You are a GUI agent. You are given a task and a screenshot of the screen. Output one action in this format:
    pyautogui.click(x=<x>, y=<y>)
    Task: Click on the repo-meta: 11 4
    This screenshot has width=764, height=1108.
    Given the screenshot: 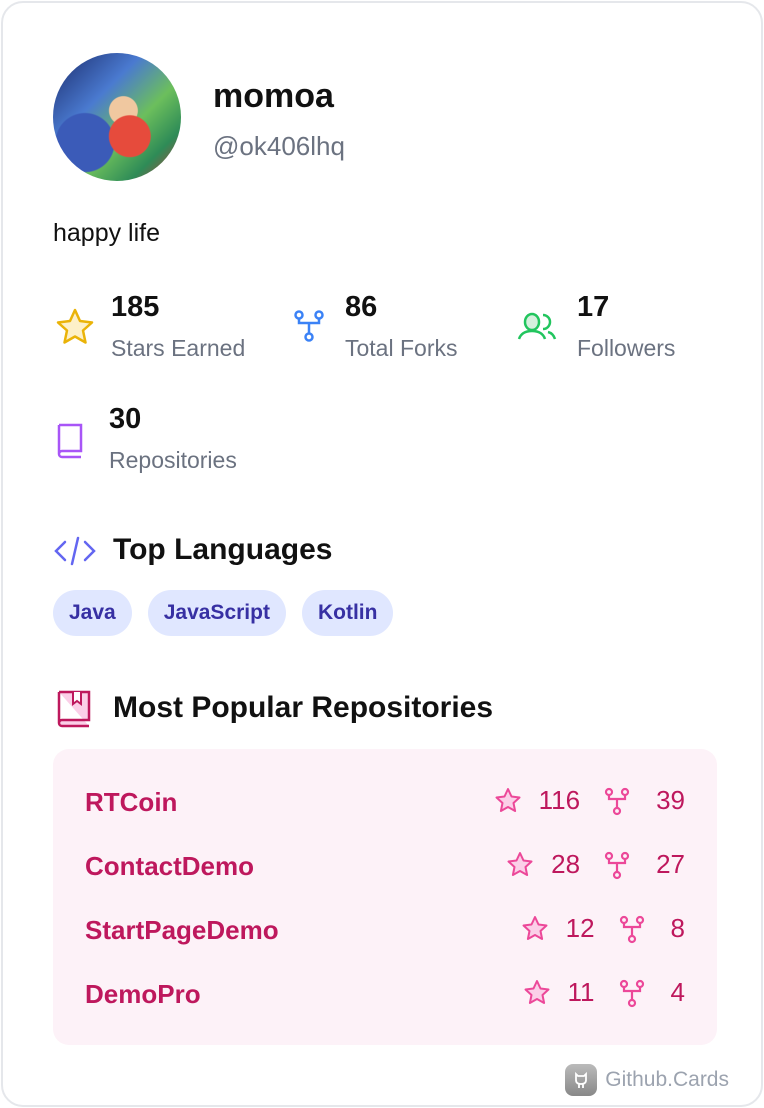 What is the action you would take?
    pyautogui.click(x=603, y=992)
    